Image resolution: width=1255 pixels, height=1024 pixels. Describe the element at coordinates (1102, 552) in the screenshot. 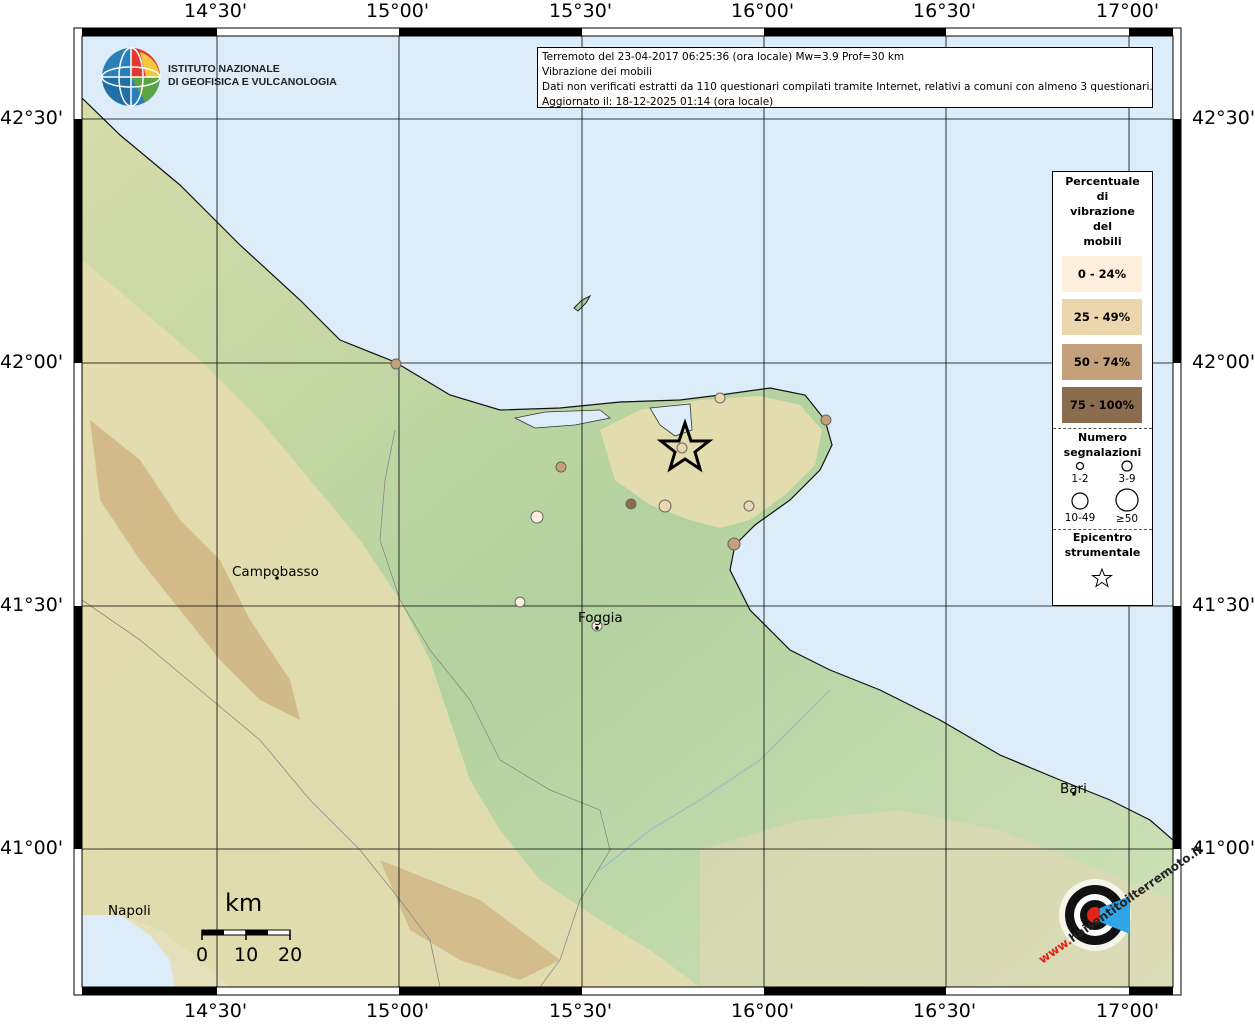

I see `legend-epicenter-line: strumentale` at that location.